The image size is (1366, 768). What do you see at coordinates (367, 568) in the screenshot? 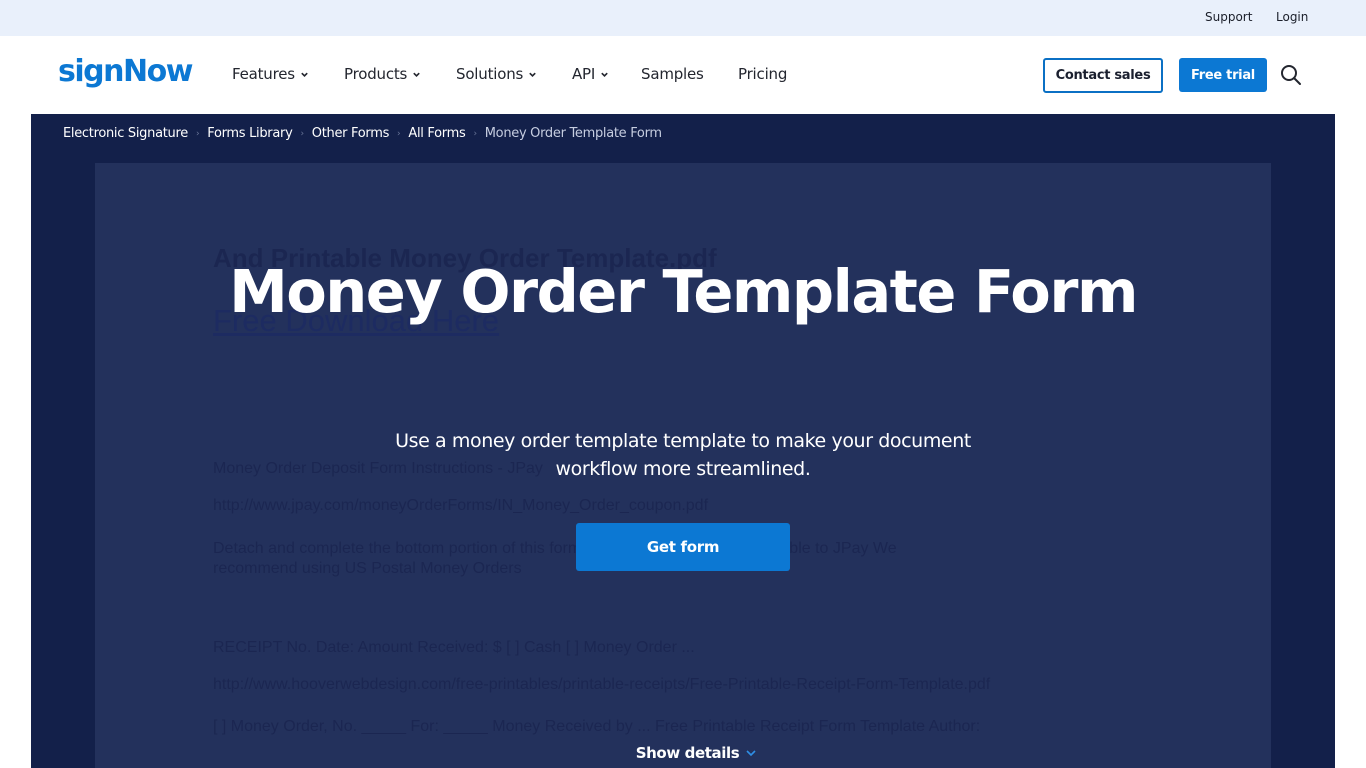
I see `document-line: recommend using US Postal Money Orders` at bounding box center [367, 568].